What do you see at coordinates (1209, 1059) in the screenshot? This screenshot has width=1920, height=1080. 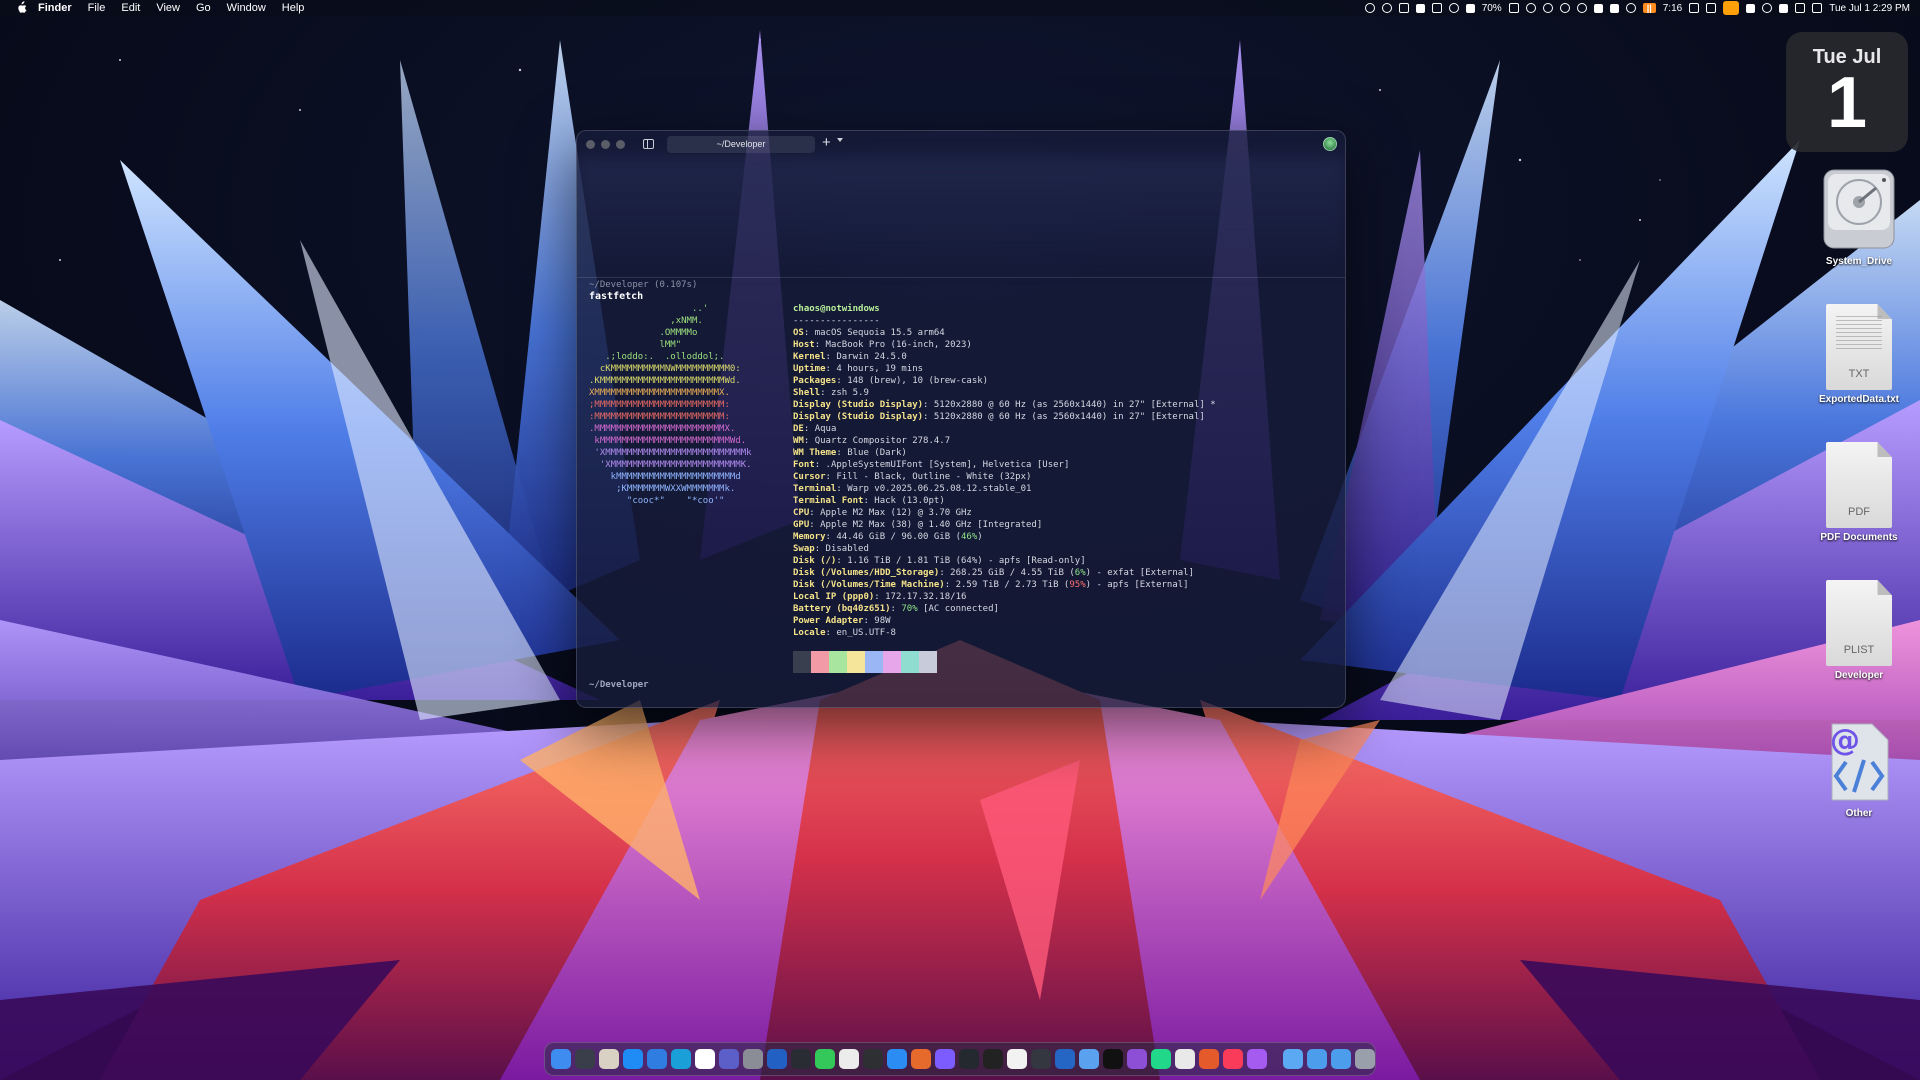 I see `office-icon` at bounding box center [1209, 1059].